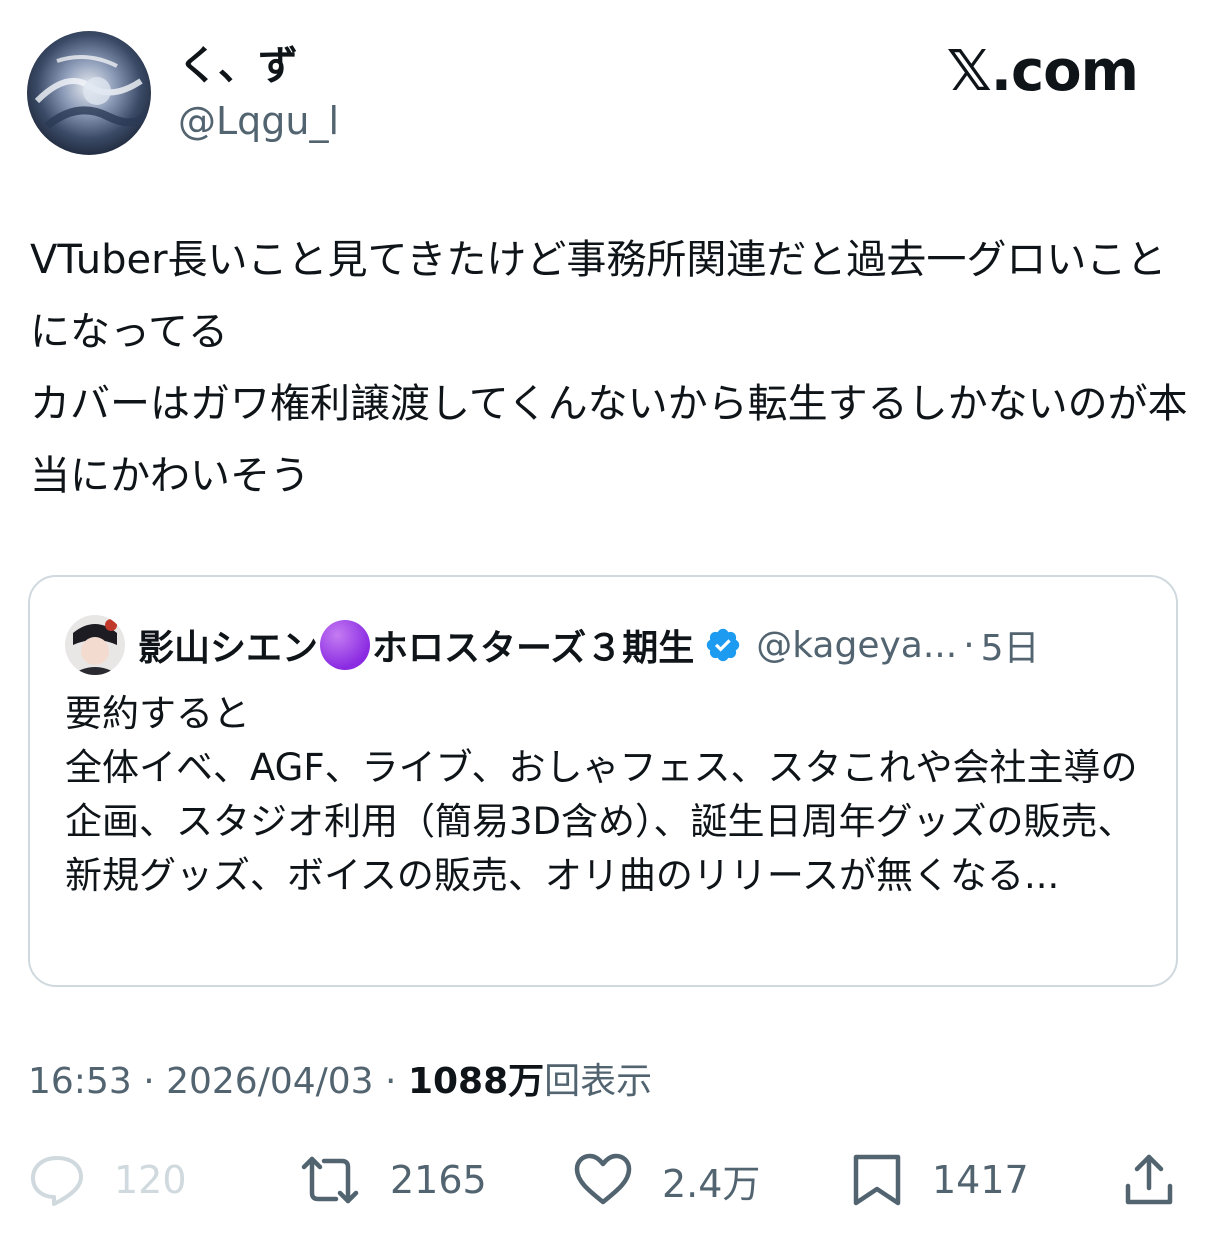  What do you see at coordinates (980, 1180) in the screenshot?
I see `bookmark-count: 1417` at bounding box center [980, 1180].